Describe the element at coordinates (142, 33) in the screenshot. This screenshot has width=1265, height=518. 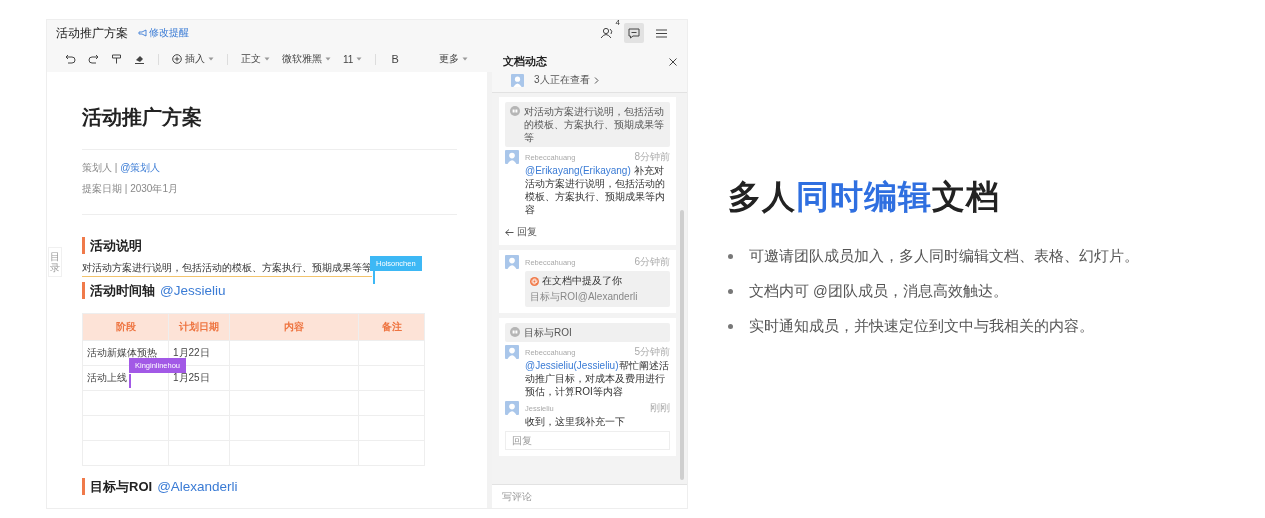
I see `megaphone-icon` at that location.